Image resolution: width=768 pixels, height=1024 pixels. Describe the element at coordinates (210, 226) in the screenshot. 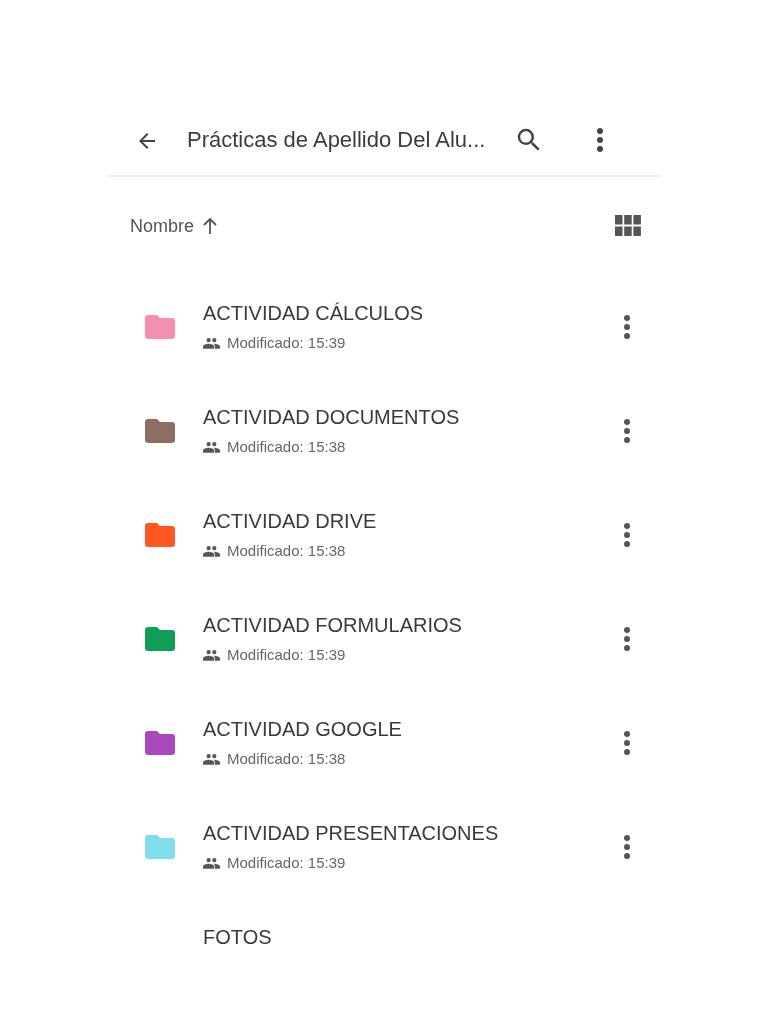

I see `sort-ascending-icon` at that location.